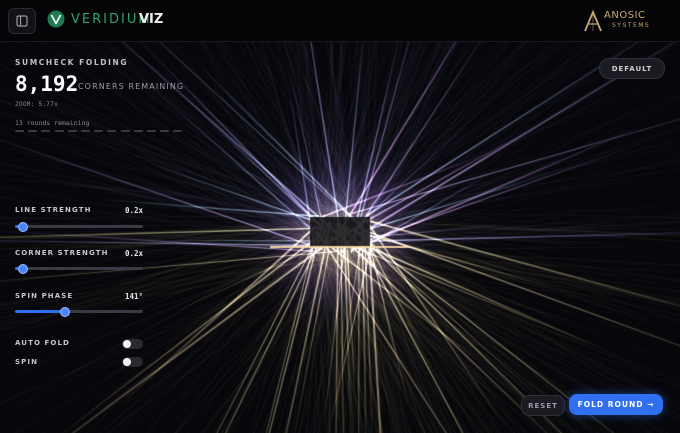  What do you see at coordinates (42, 343) in the screenshot?
I see `auto-fold-label: AUTO FOLD` at bounding box center [42, 343].